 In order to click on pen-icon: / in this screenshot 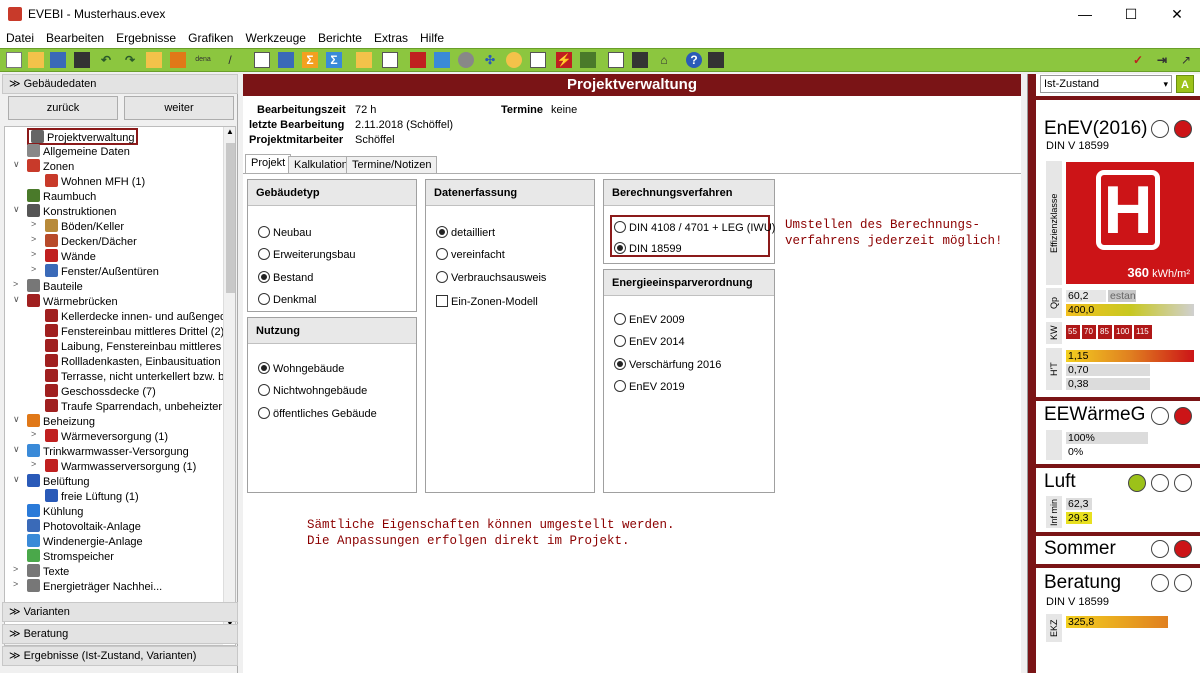, I will do `click(230, 60)`.